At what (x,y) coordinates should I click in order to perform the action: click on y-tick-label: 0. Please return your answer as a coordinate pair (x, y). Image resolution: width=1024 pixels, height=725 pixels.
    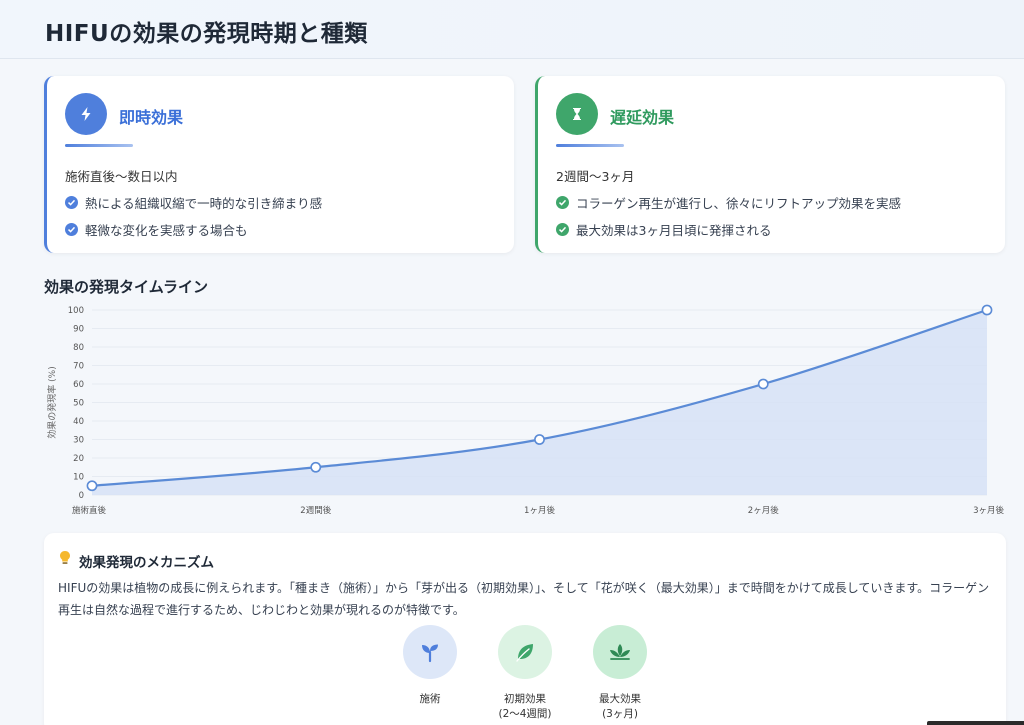
    Looking at the image, I should click on (81, 496).